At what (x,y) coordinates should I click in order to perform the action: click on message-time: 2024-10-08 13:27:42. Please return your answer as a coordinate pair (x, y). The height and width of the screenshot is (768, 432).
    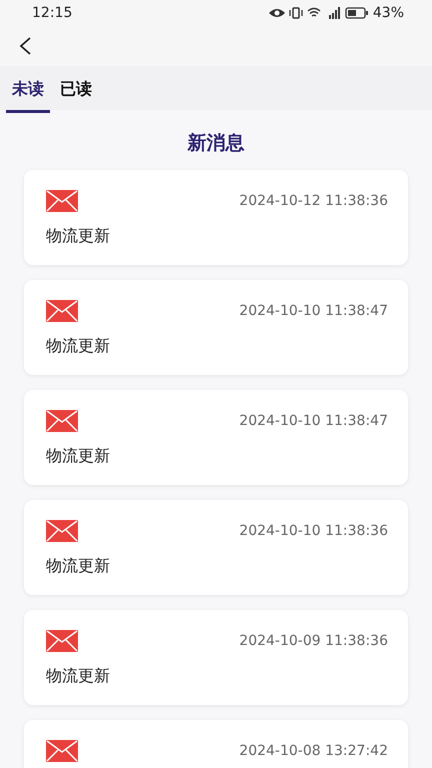
    Looking at the image, I should click on (313, 751).